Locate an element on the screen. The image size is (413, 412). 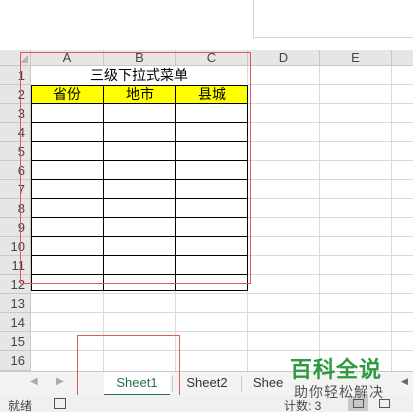
row-header-16: 16 is located at coordinates (15, 361).